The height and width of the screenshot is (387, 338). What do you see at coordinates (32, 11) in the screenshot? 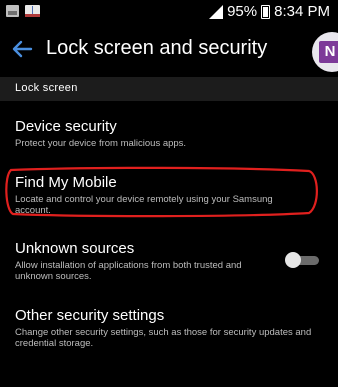
I see `book-icon` at bounding box center [32, 11].